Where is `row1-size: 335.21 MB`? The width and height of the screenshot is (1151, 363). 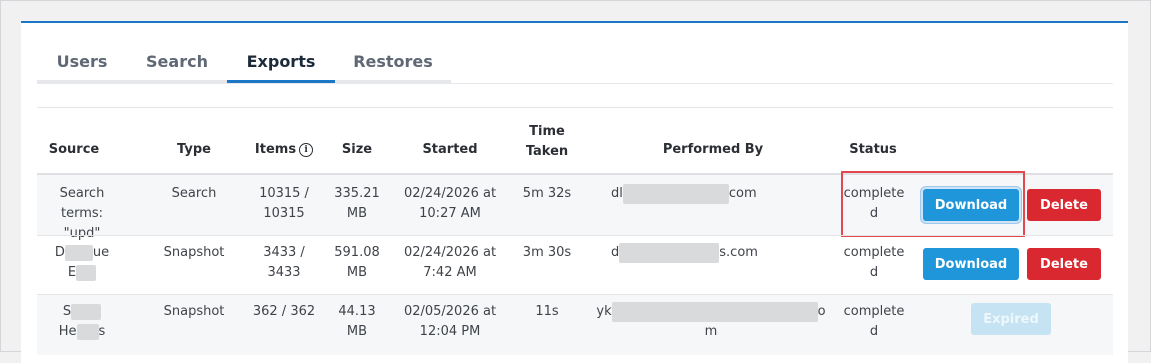
row1-size: 335.21 MB is located at coordinates (357, 203).